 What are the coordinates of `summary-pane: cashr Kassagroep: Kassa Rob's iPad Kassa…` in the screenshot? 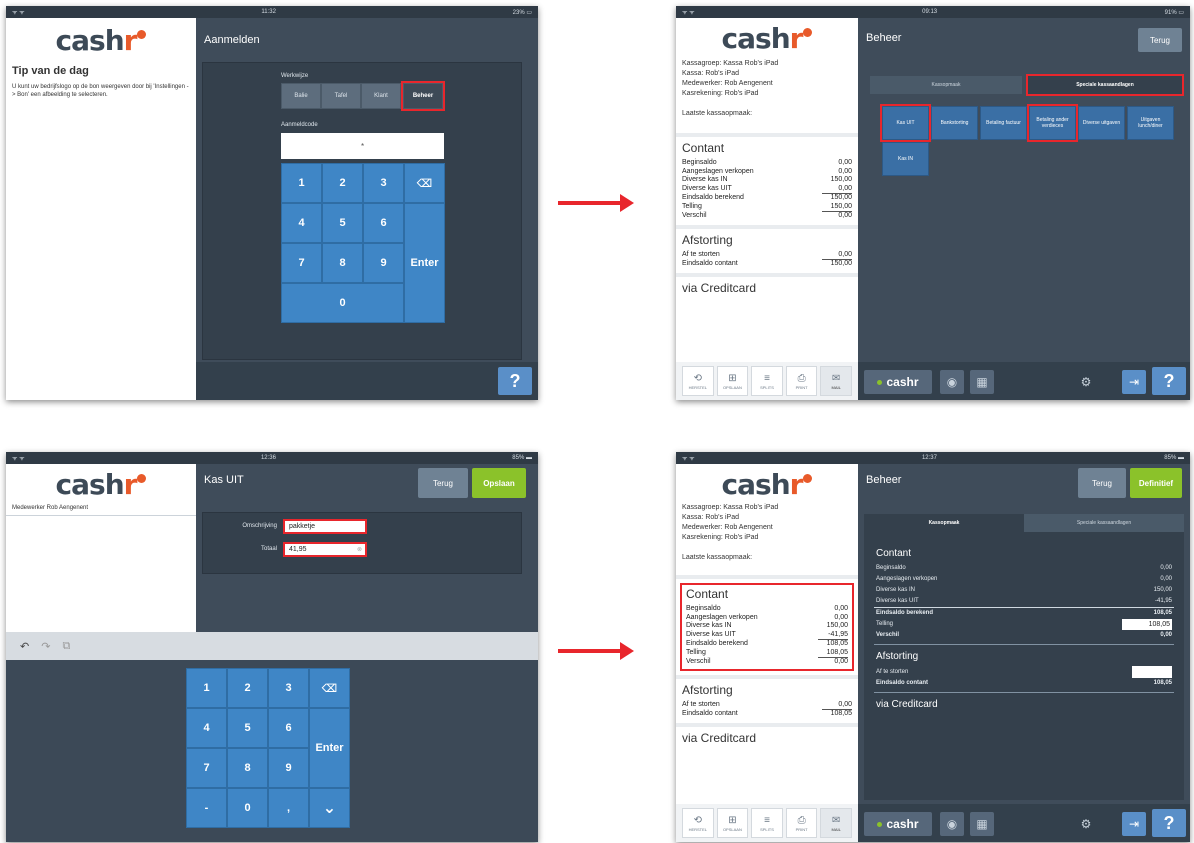 It's located at (767, 653).